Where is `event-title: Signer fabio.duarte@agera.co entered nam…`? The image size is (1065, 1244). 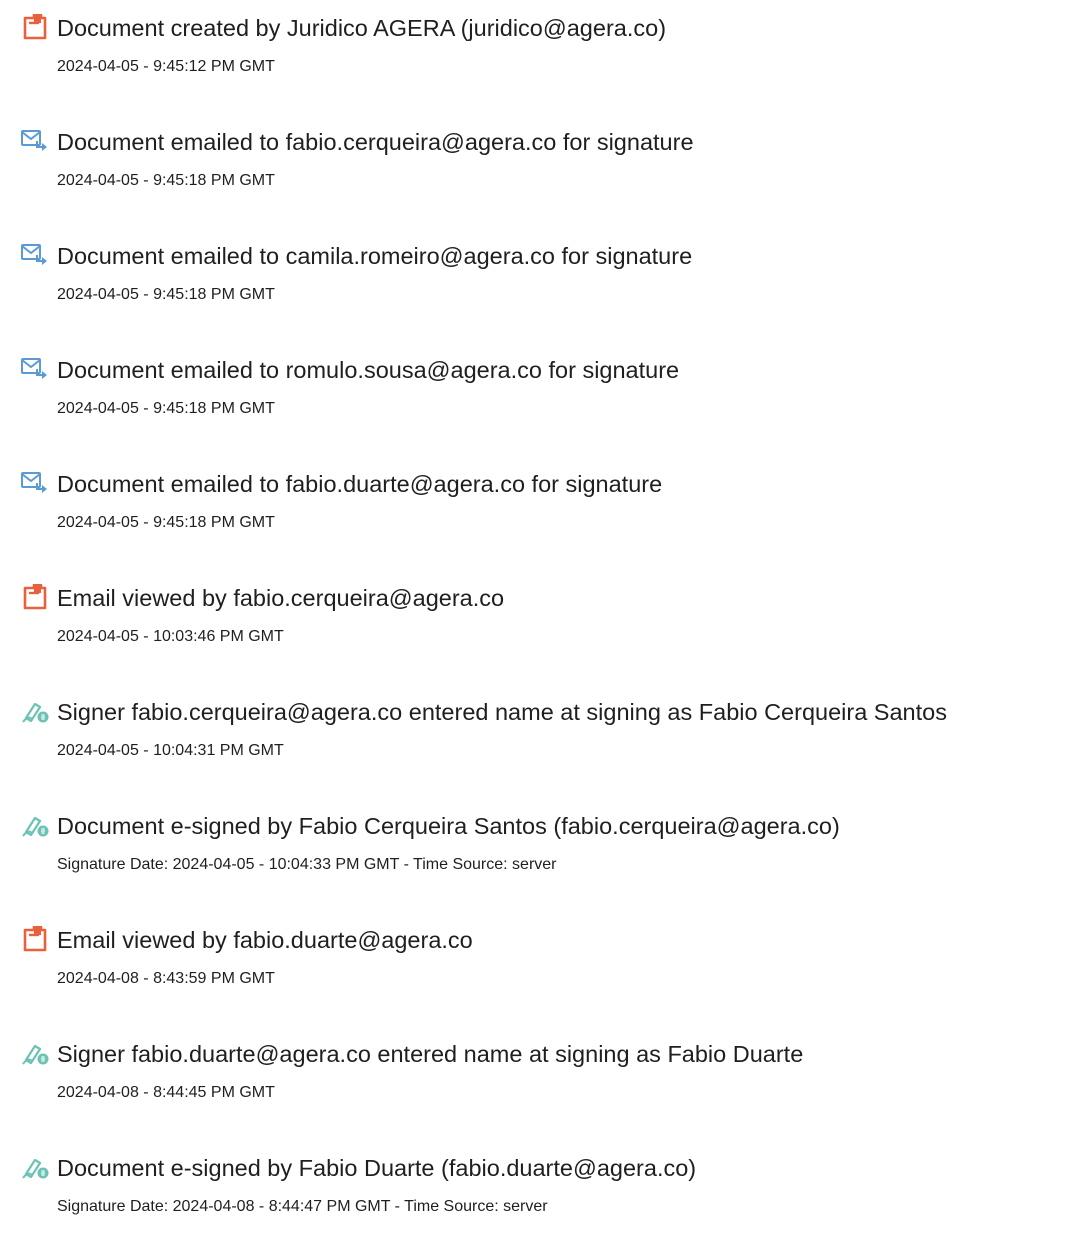
event-title: Signer fabio.duarte@agera.co entered nam… is located at coordinates (430, 1054).